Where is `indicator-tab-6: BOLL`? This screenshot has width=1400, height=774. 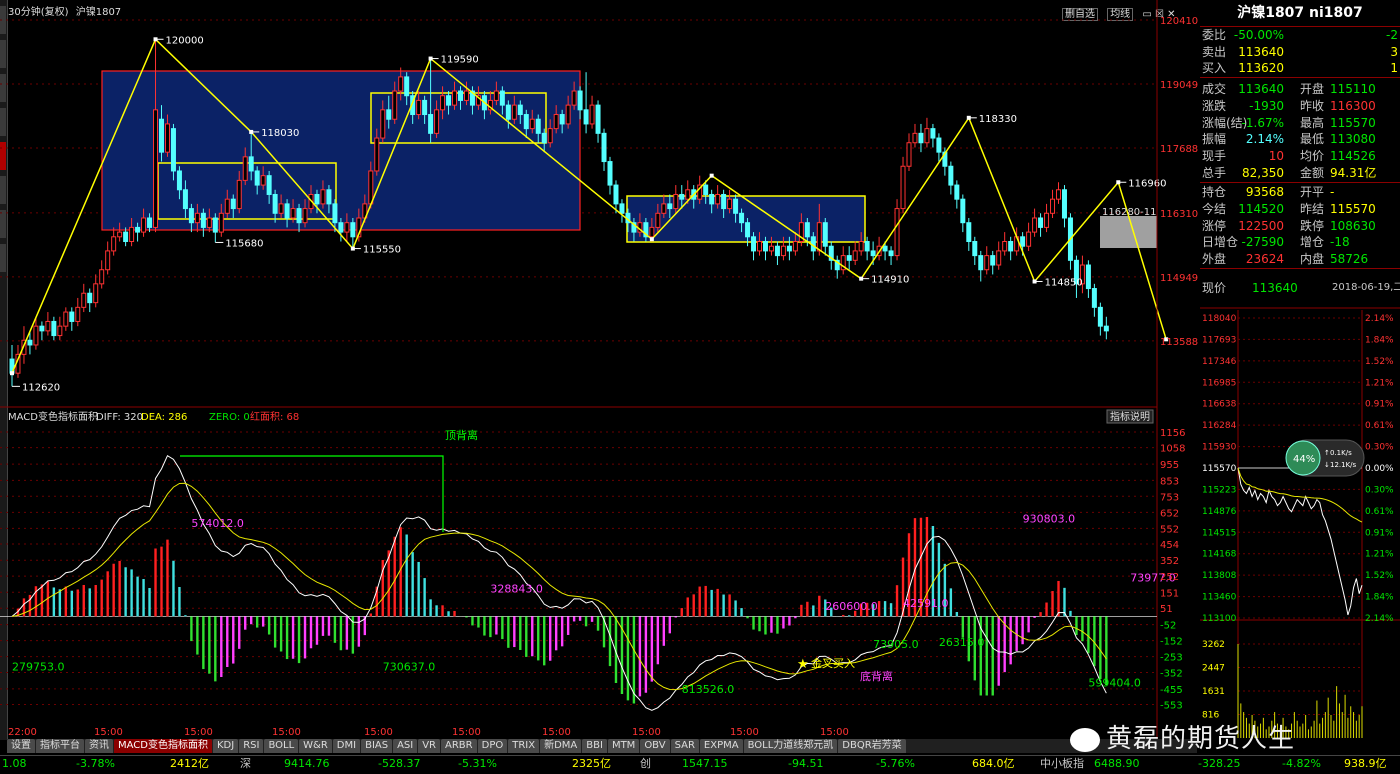
indicator-tab-6: BOLL is located at coordinates (281, 746).